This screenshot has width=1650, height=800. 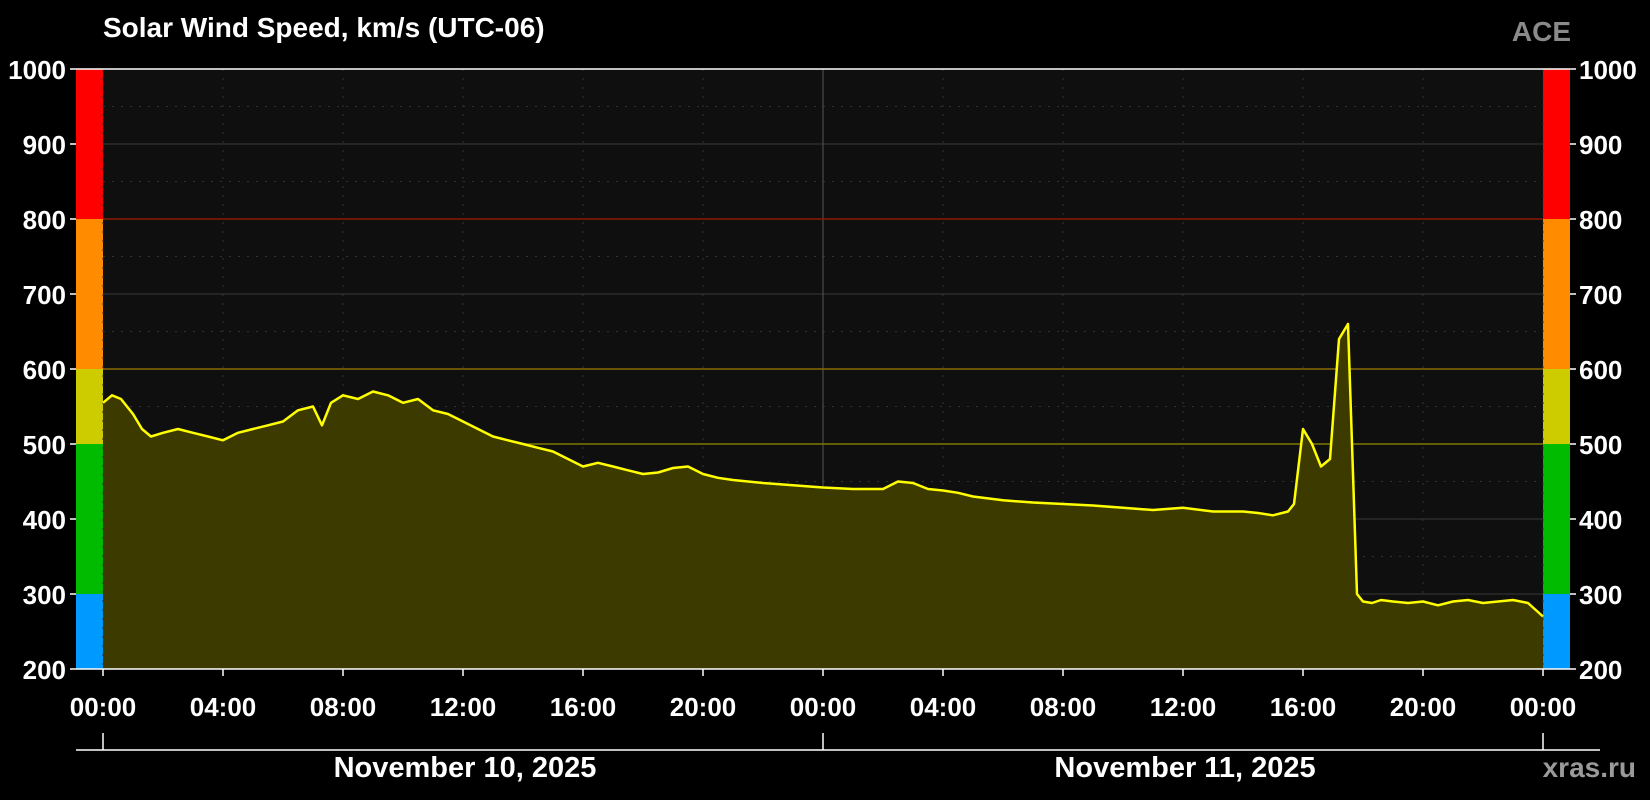 I want to click on date-label-day2: November 11, 2025, so click(x=1185, y=768).